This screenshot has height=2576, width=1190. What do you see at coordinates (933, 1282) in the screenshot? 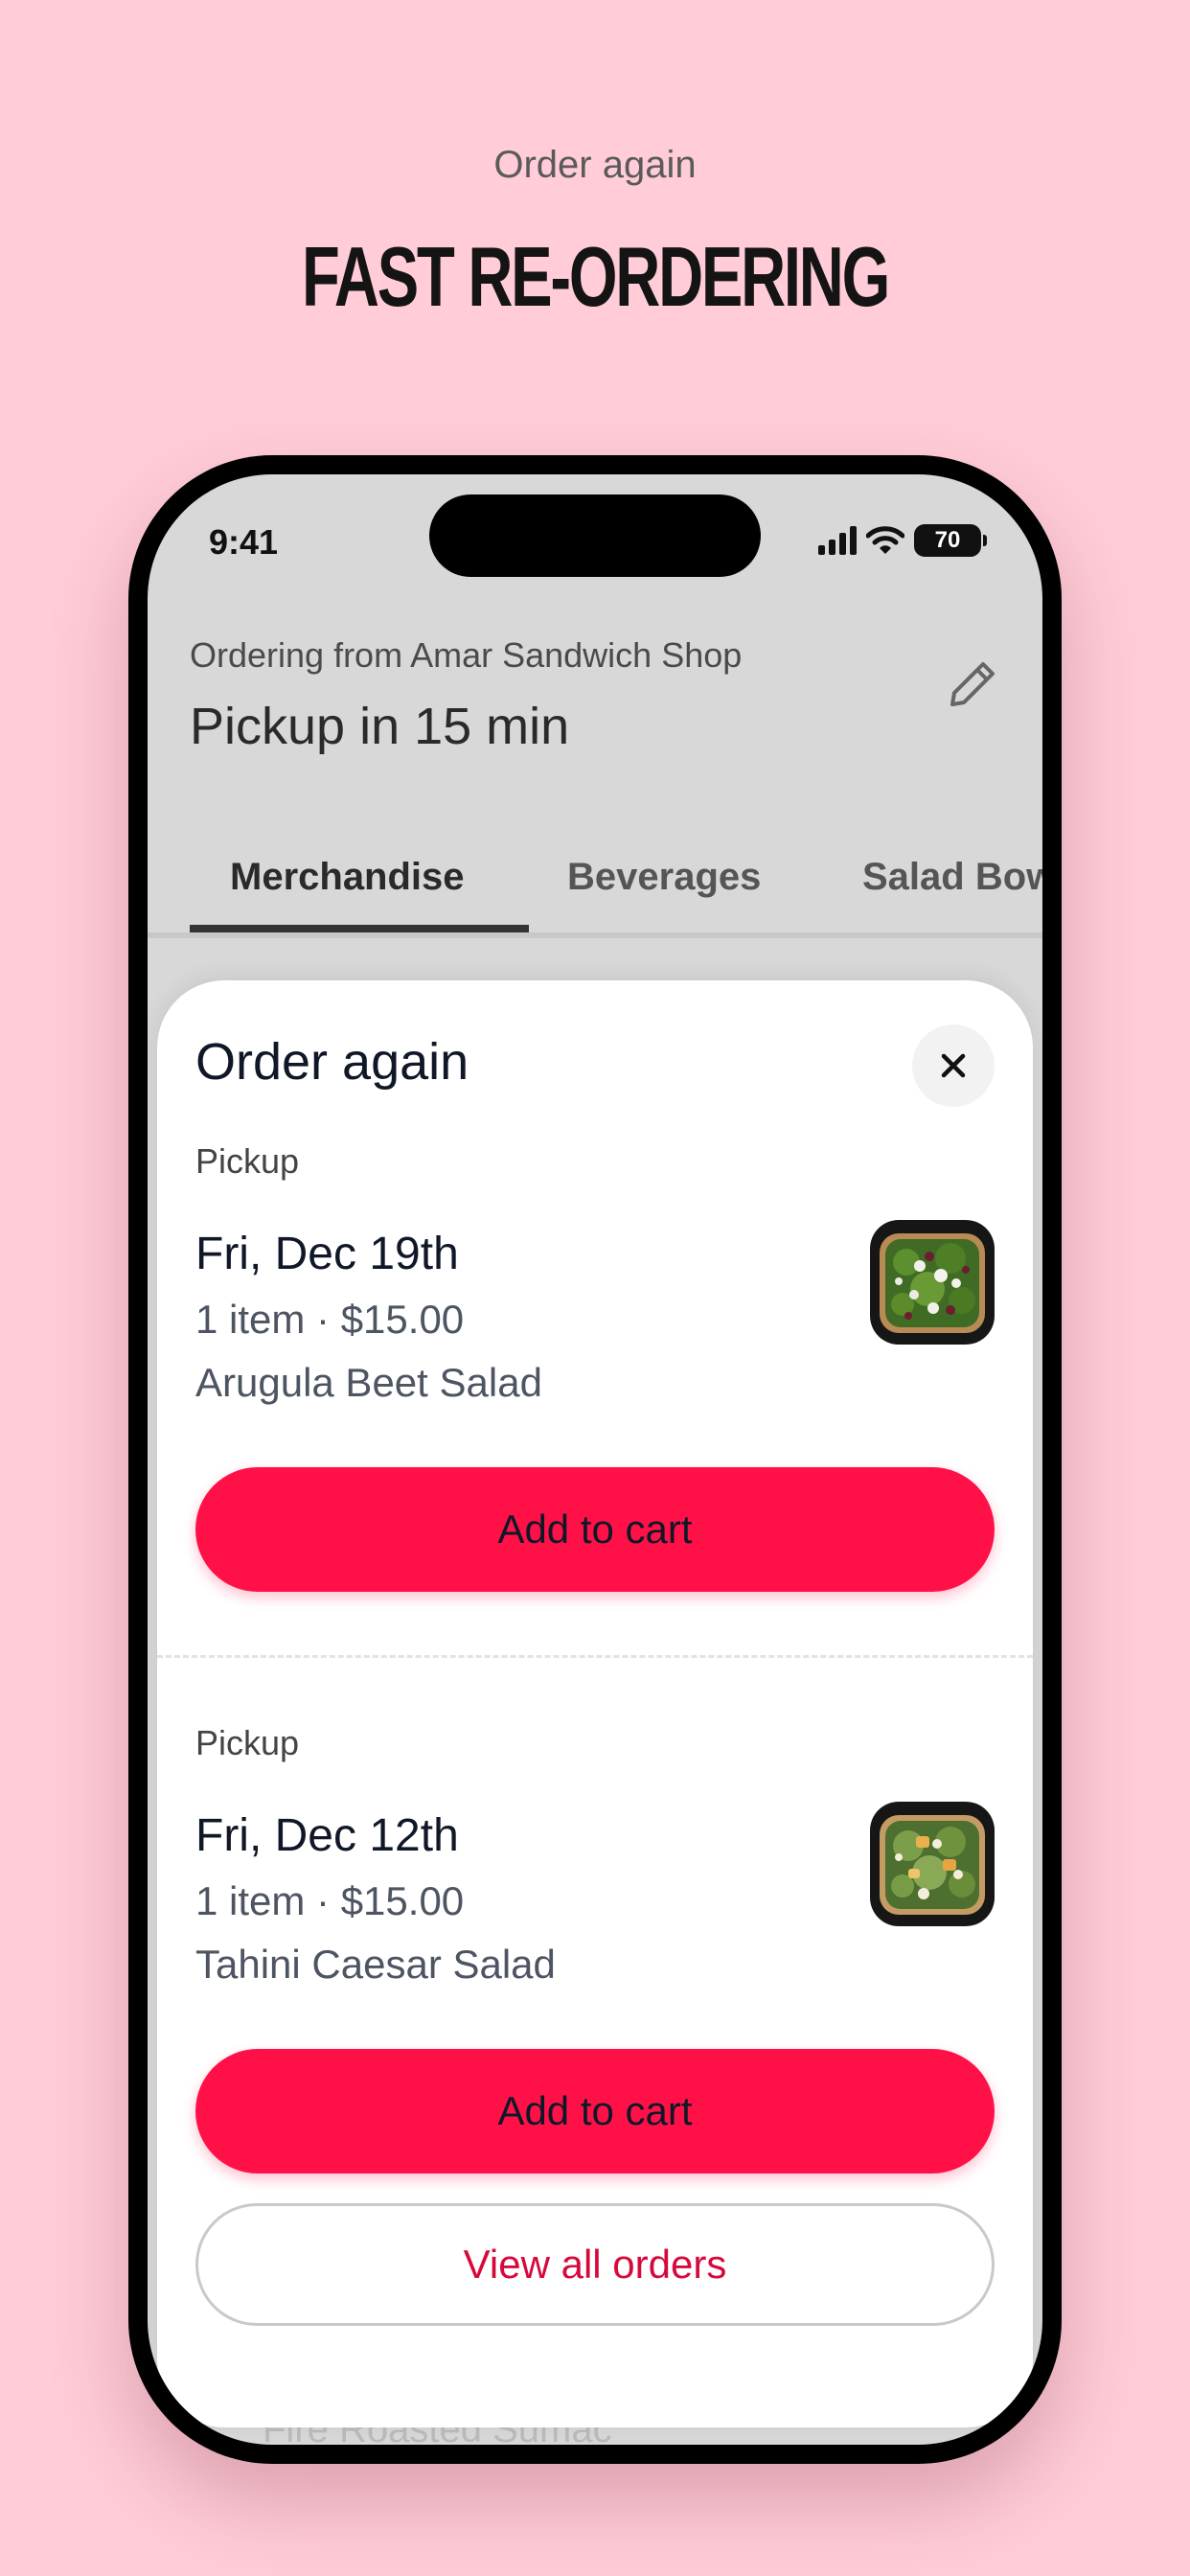
I see `arugula-beet-salad-image` at bounding box center [933, 1282].